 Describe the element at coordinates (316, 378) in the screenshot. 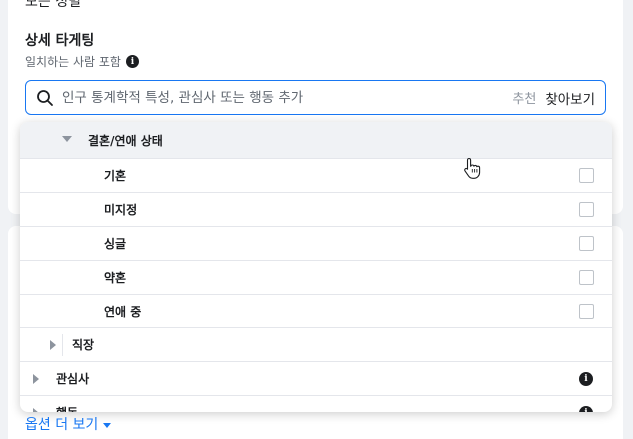

I see `category-interests: 관심사 i` at that location.